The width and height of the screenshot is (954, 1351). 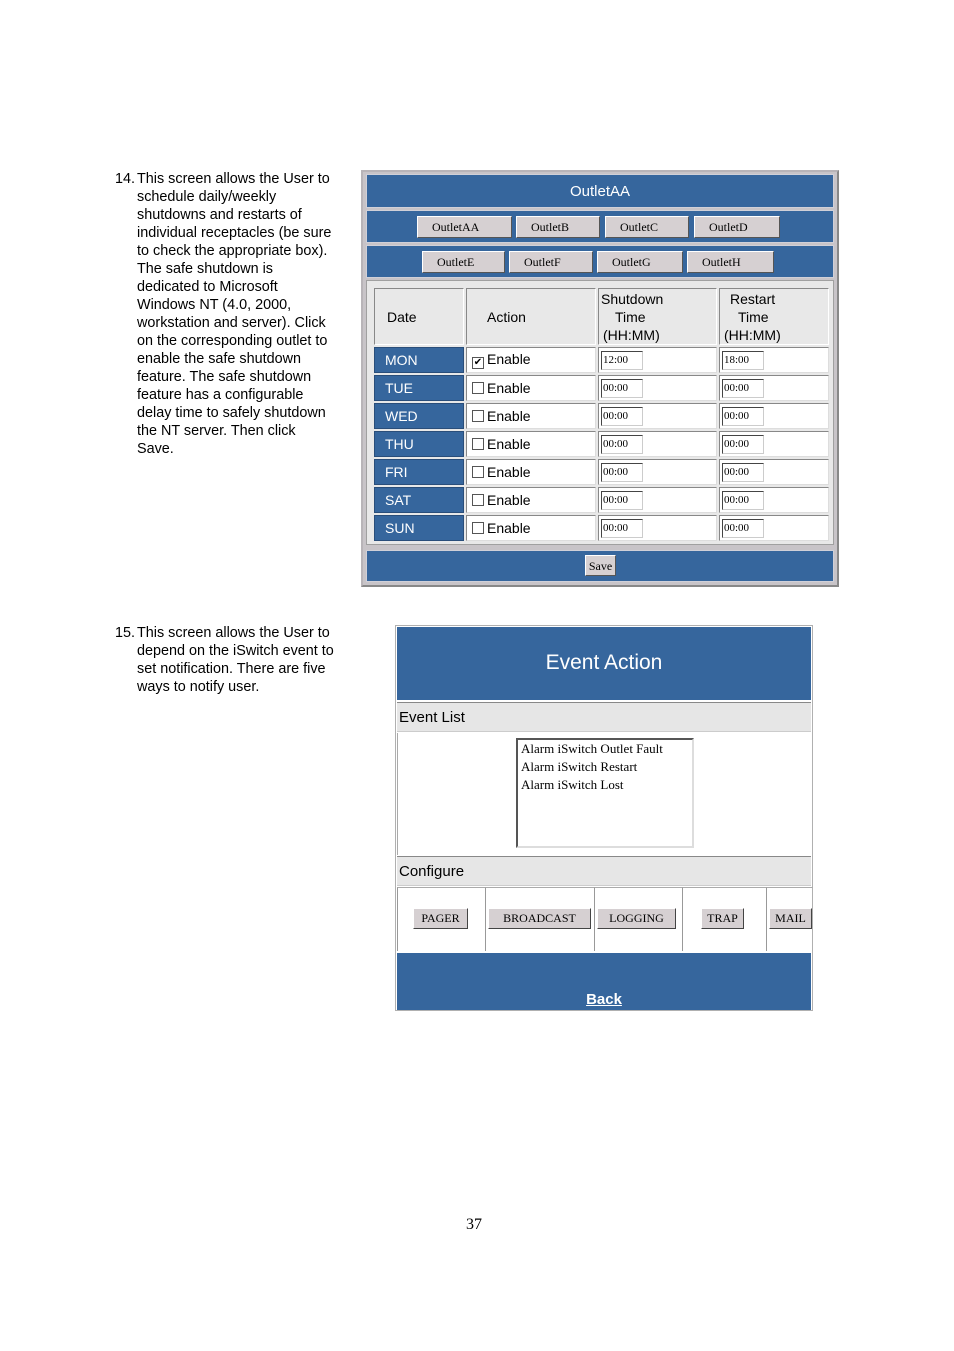 What do you see at coordinates (647, 227) in the screenshot?
I see `outlet-button-c: OutletC` at bounding box center [647, 227].